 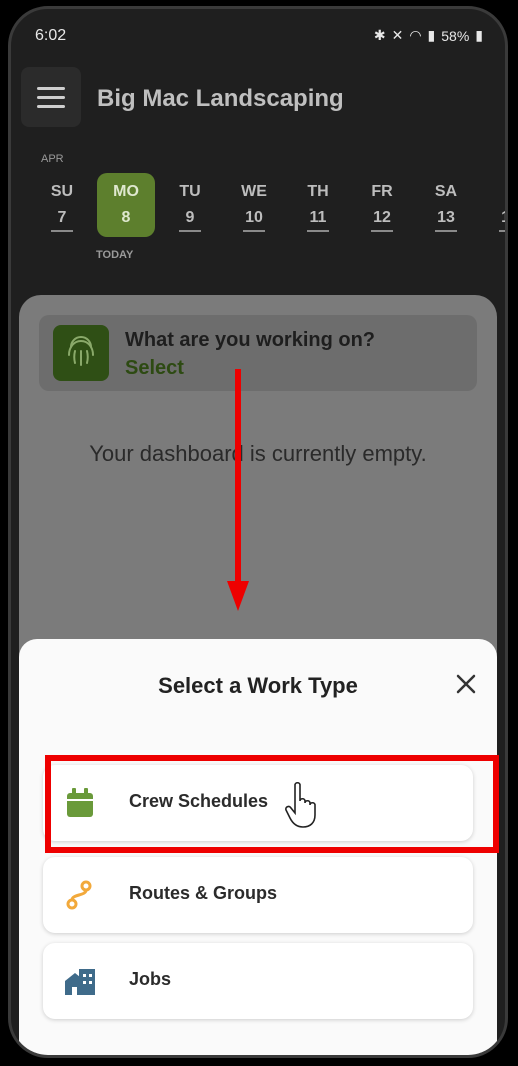 What do you see at coordinates (51, 97) in the screenshot?
I see `menu-button` at bounding box center [51, 97].